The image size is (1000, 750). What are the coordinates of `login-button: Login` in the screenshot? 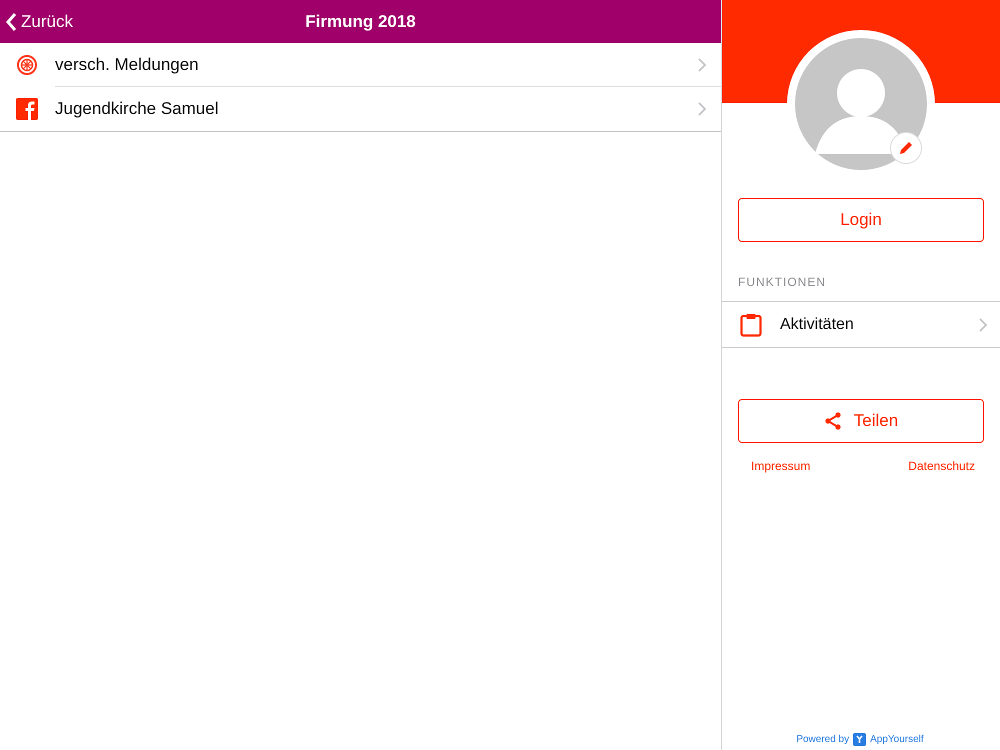 It's located at (861, 220).